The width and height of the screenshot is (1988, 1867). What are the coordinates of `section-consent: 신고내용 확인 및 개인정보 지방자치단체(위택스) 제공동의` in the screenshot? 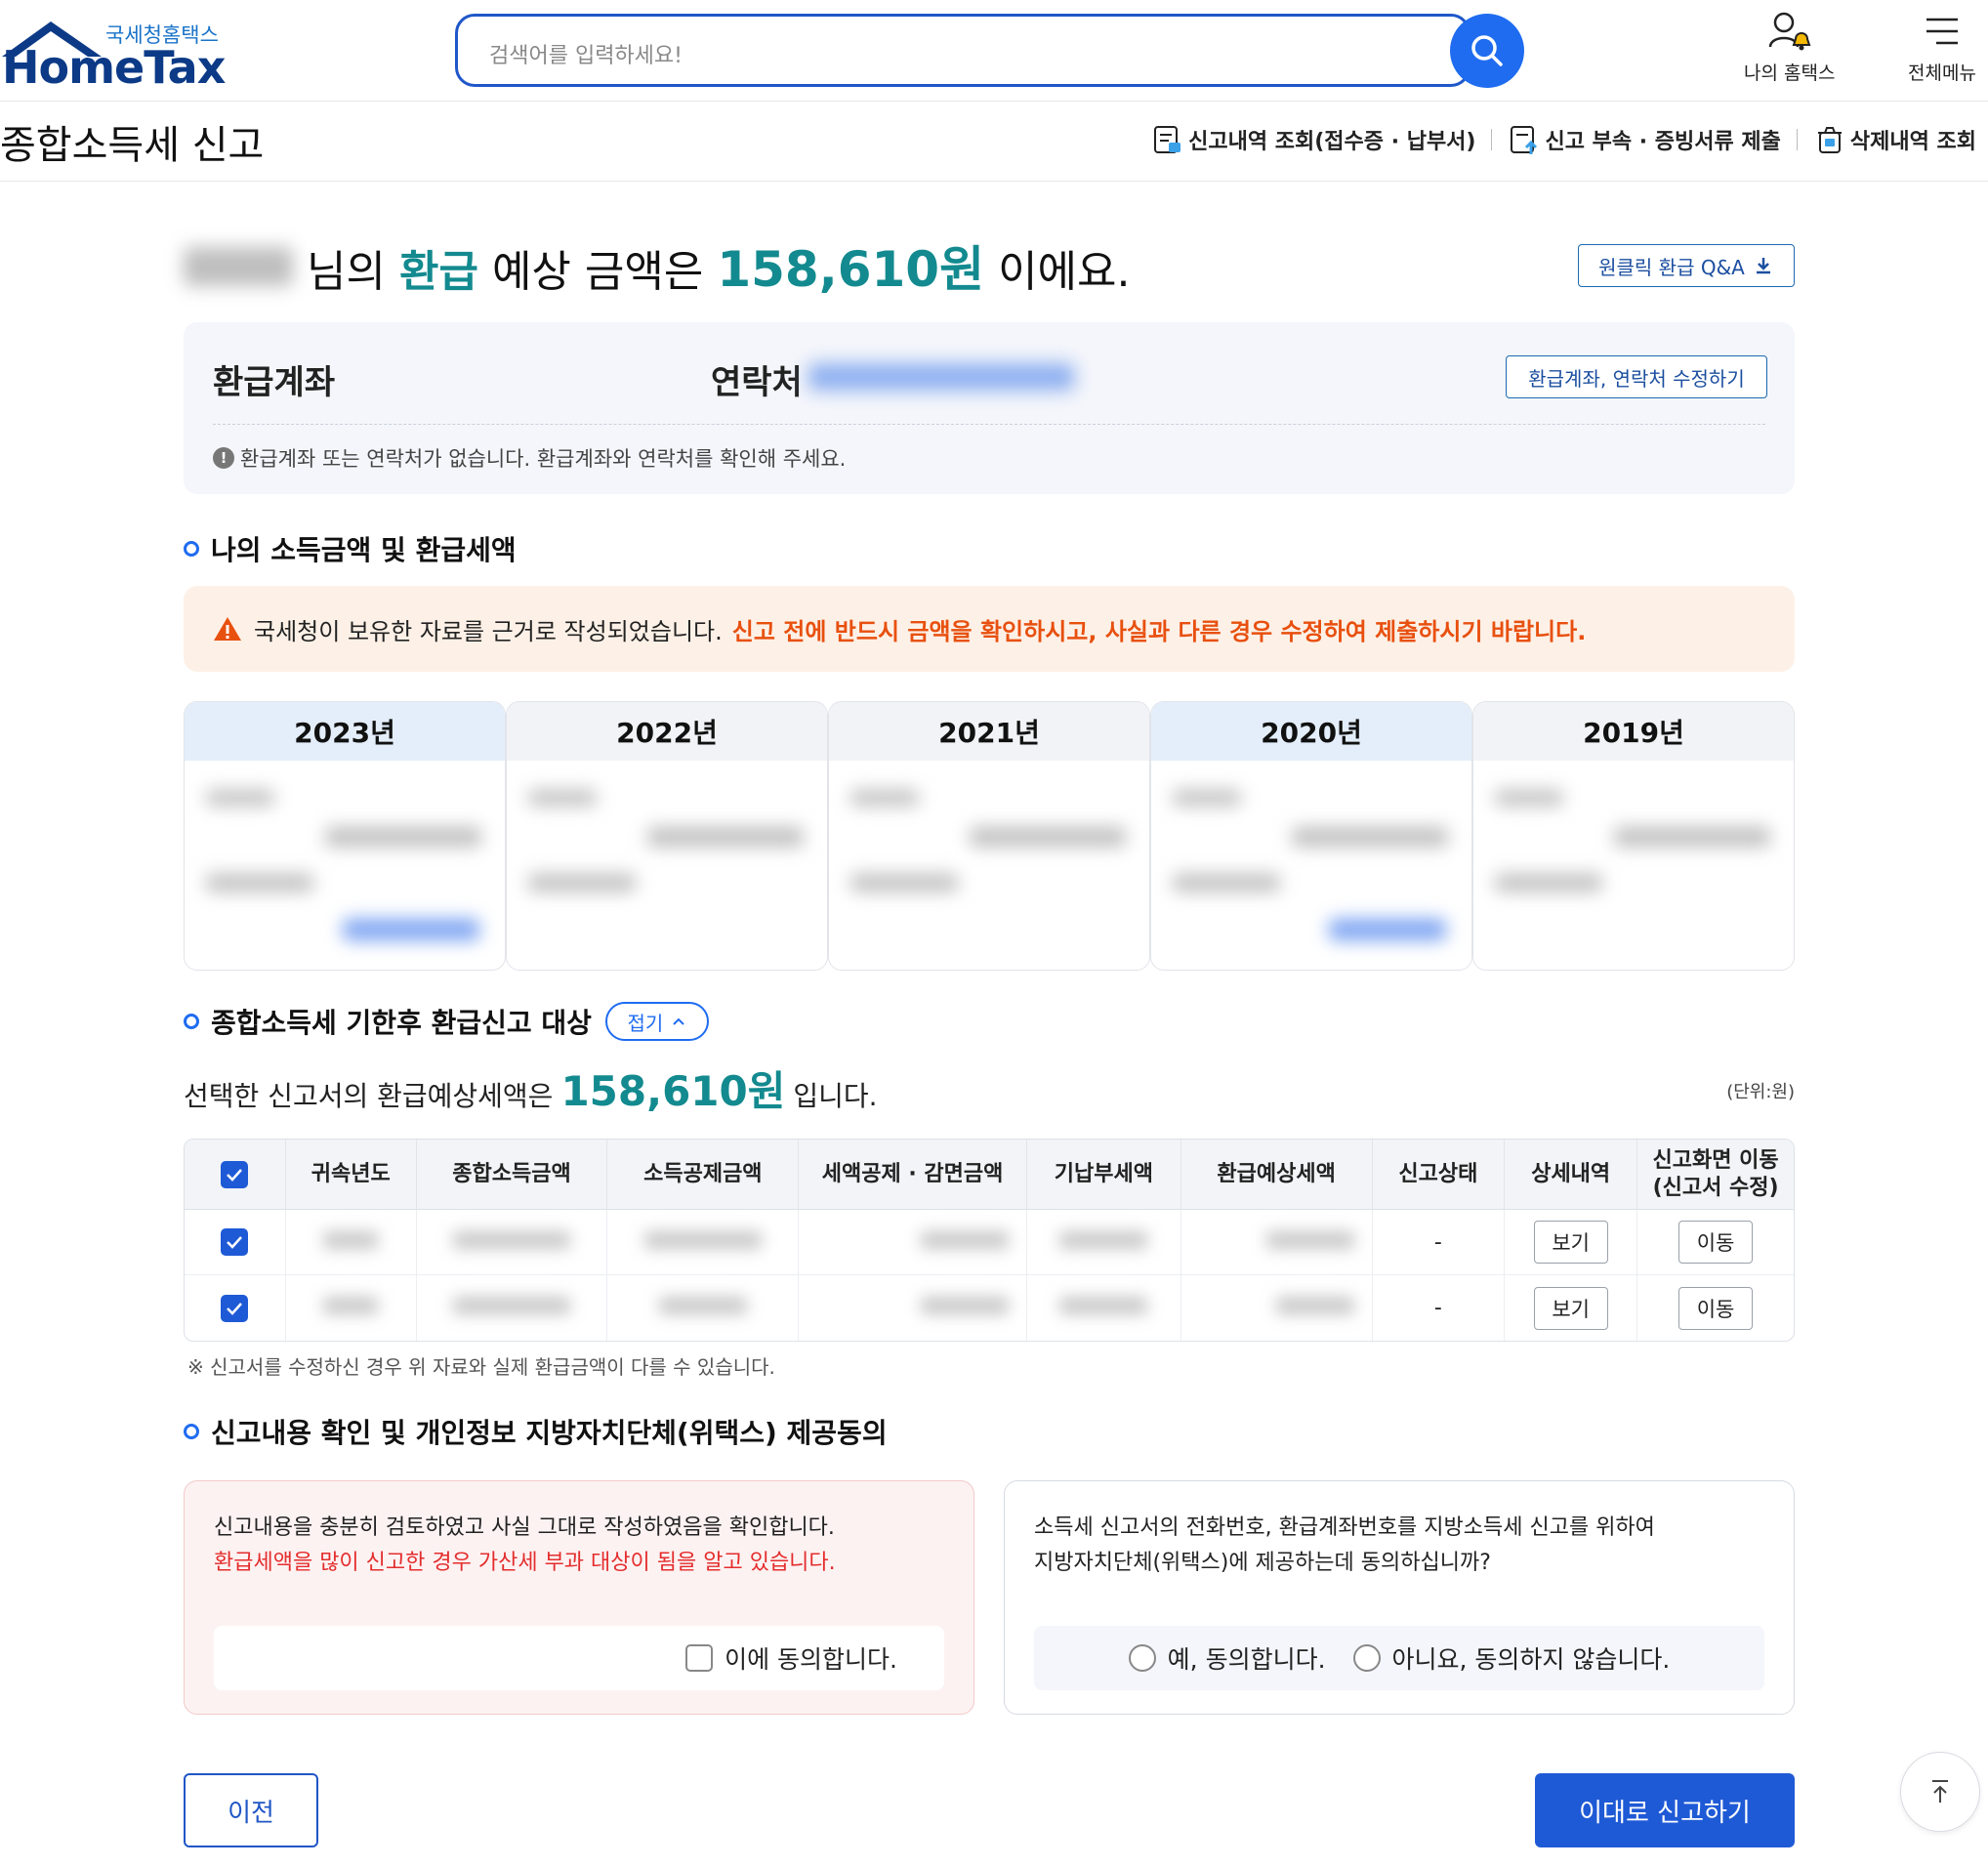 It's located at (536, 1432).